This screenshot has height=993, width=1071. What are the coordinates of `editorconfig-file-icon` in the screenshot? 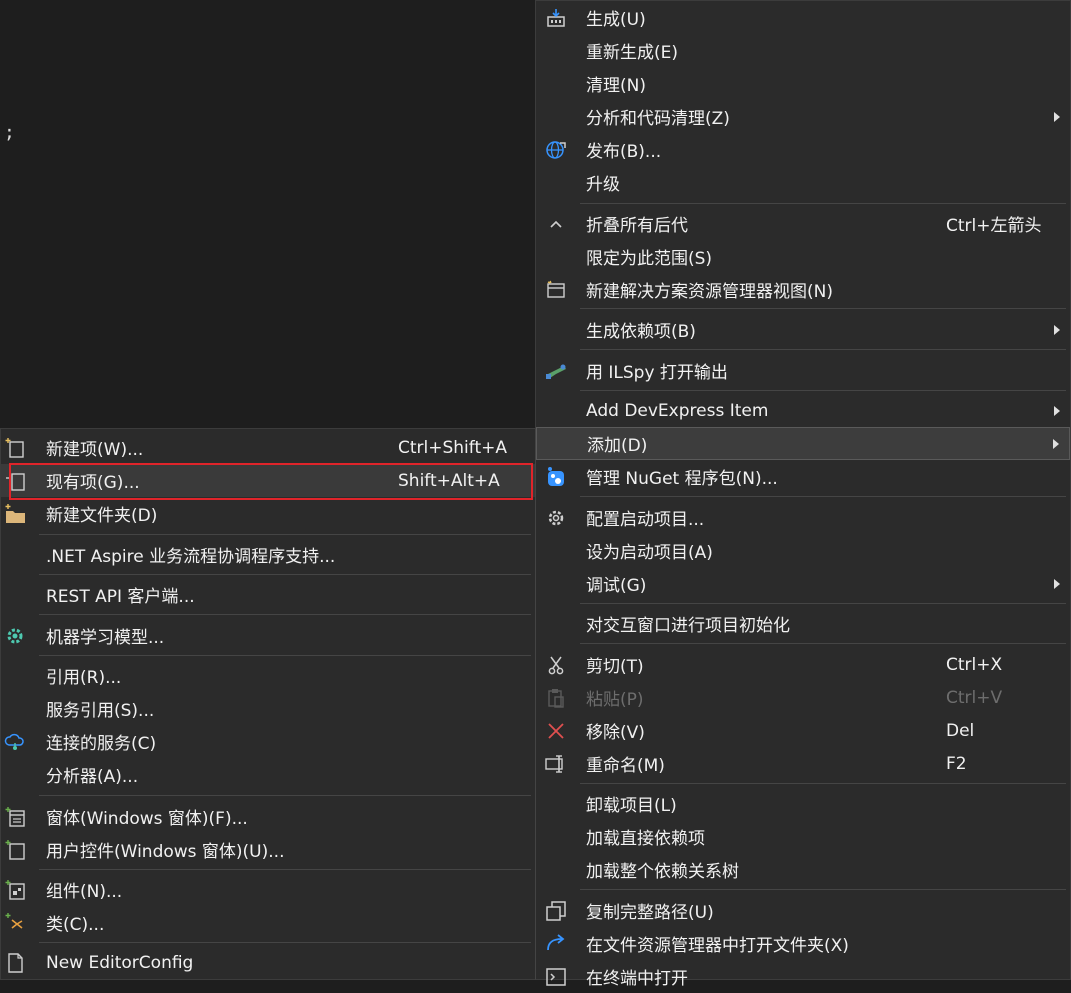 It's located at (15, 963).